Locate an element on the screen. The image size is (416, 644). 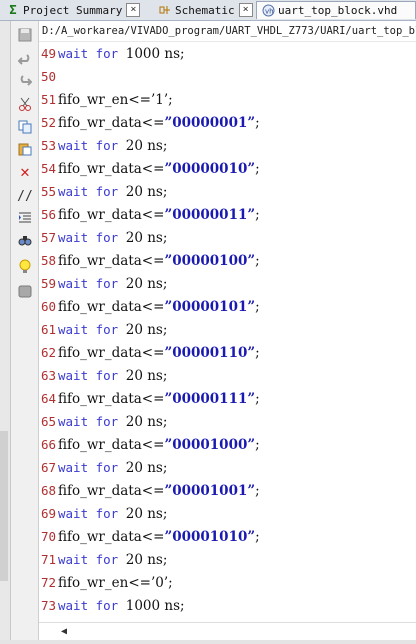
code-text: fifo_wr_data<=”00000101”; is located at coordinates (159, 307).